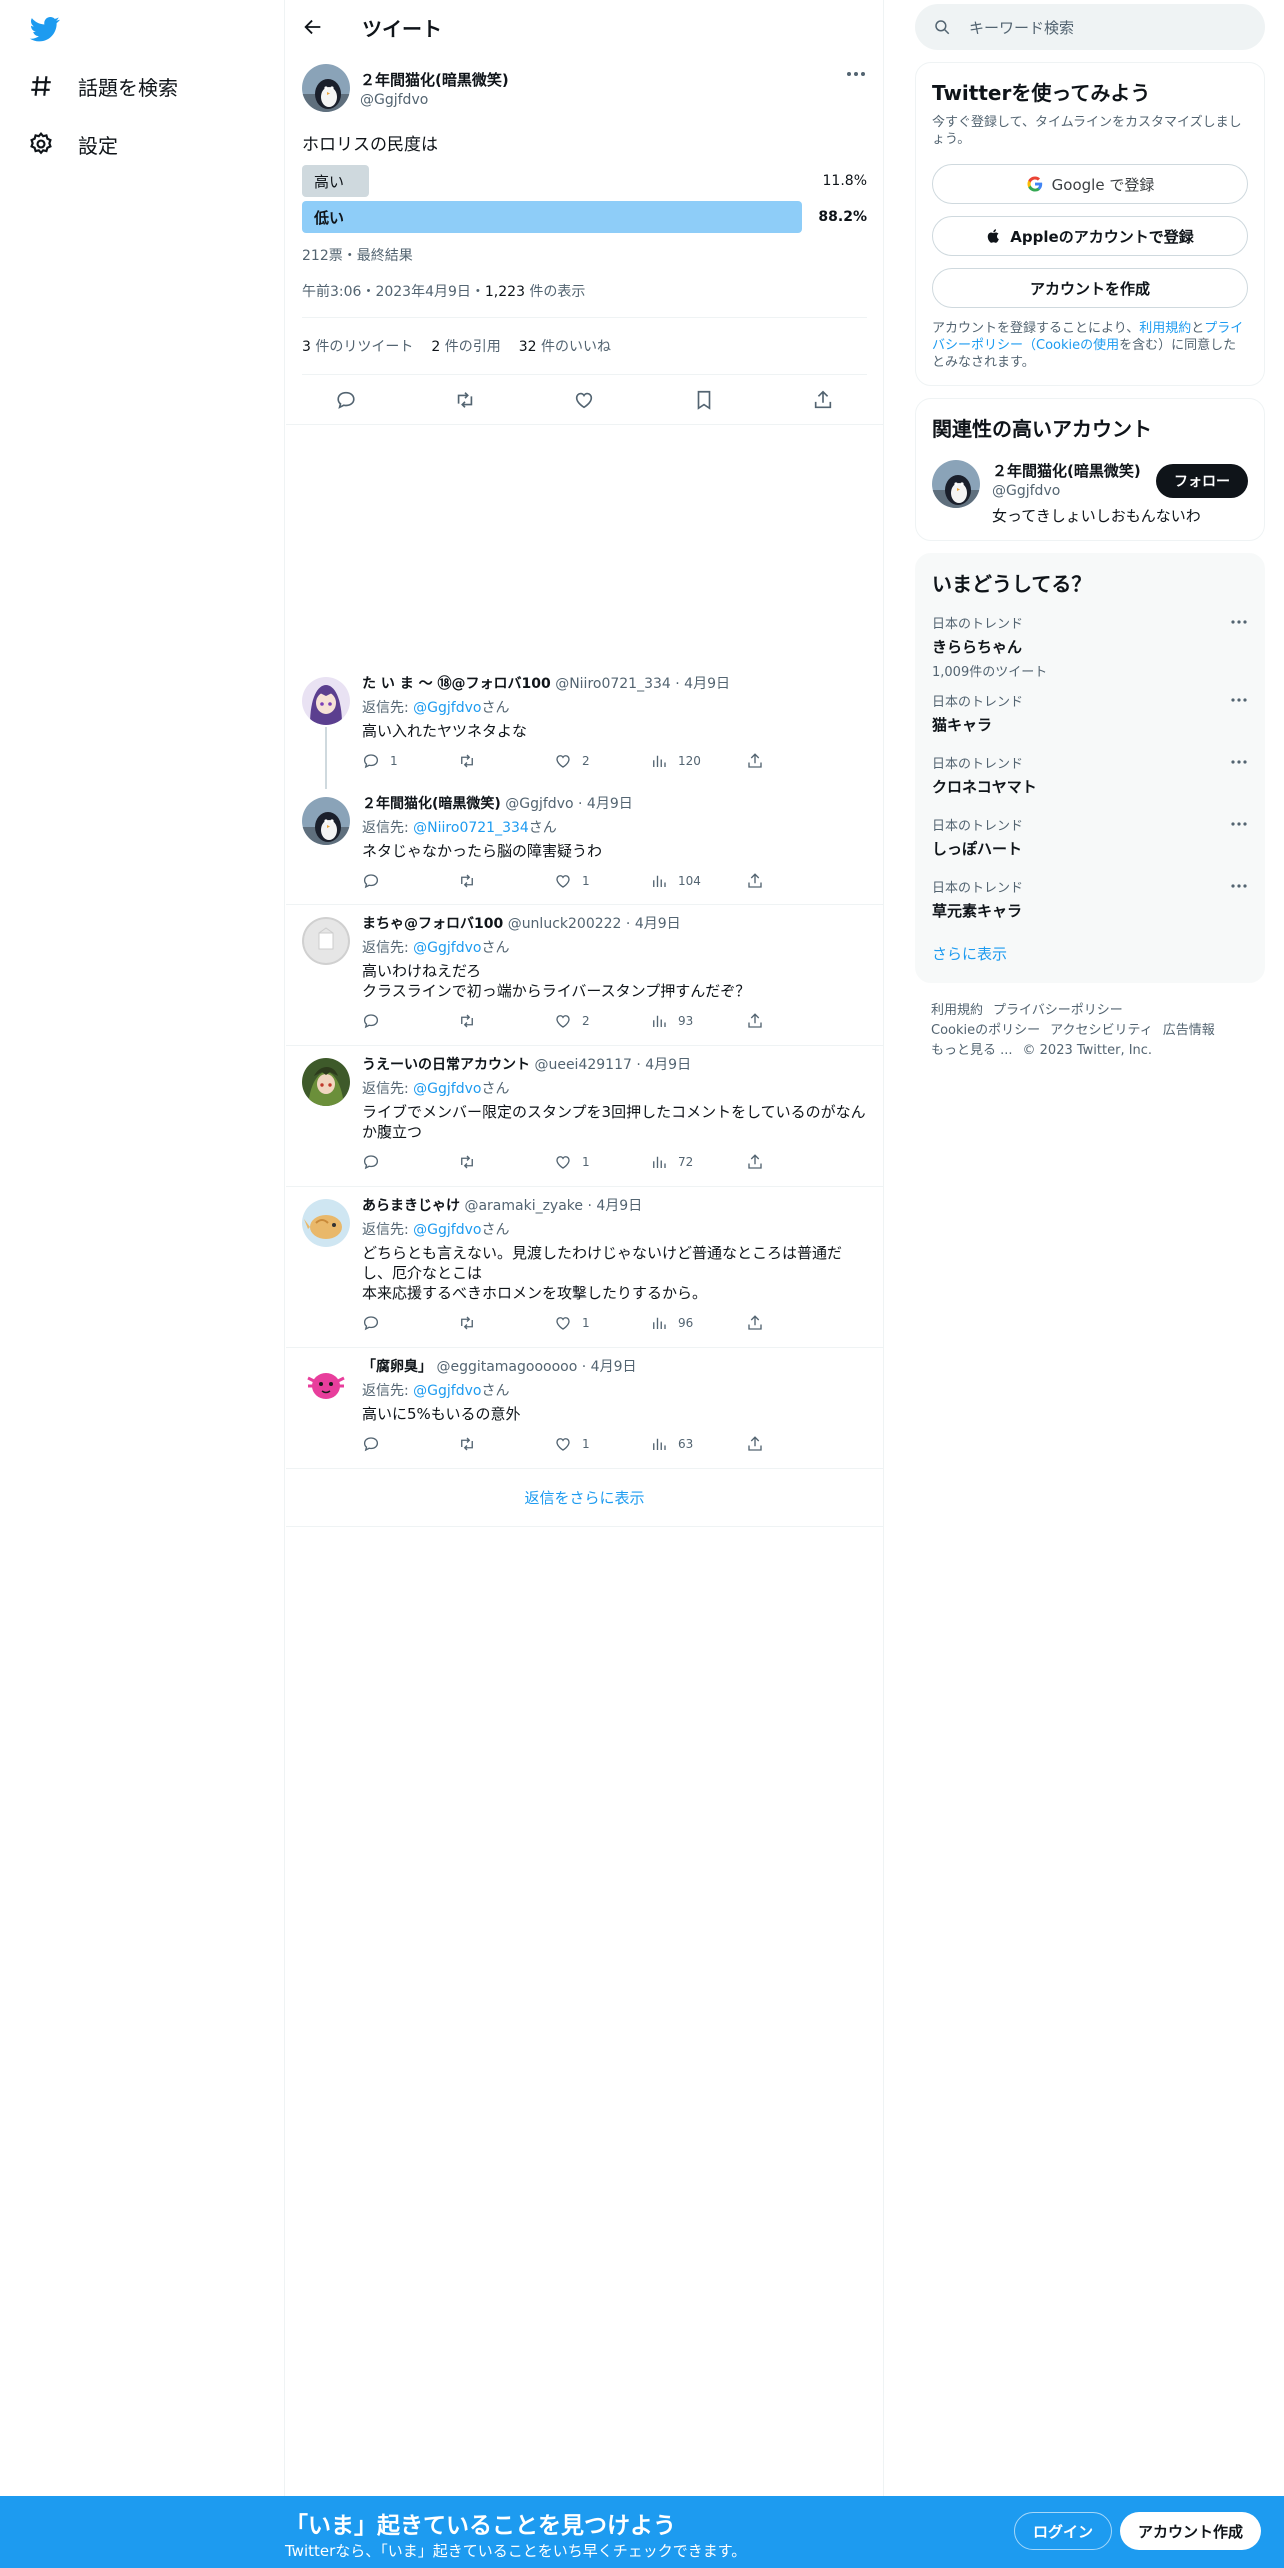 This screenshot has height=2568, width=1284. I want to click on twitter-logo-icon, so click(45, 29).